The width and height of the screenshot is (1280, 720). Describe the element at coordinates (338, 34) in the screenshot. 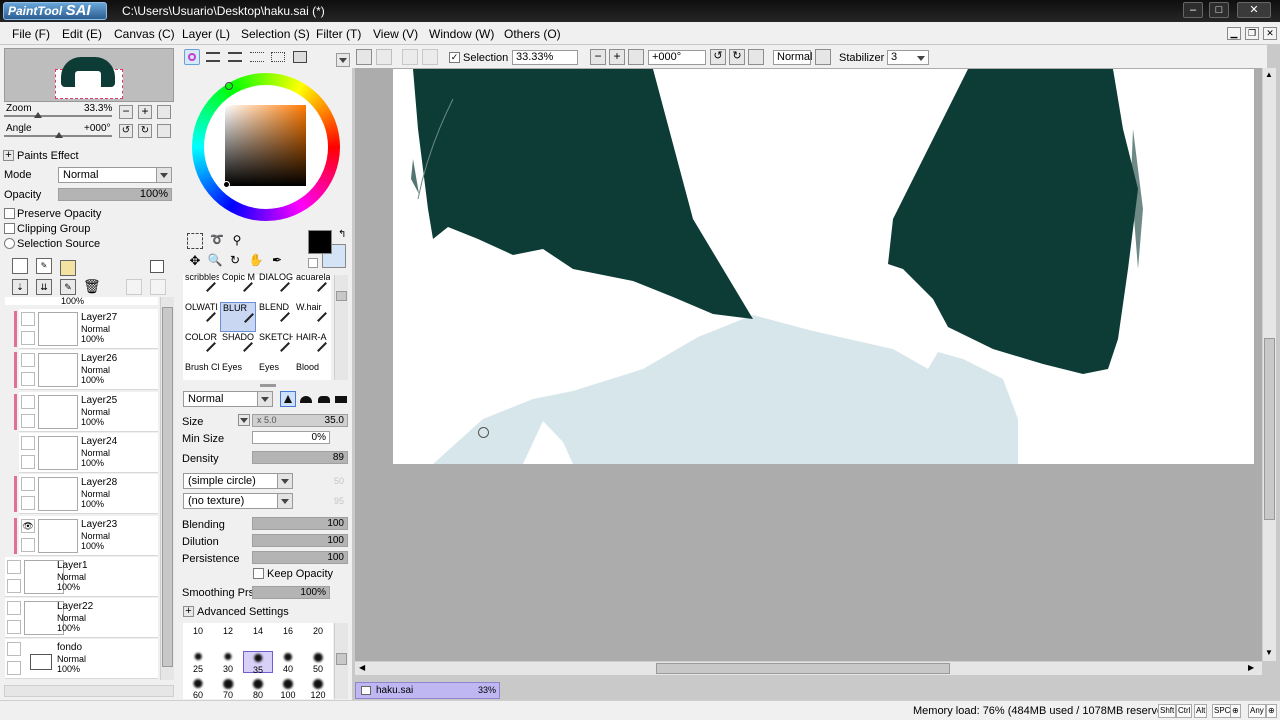

I see `menu-filter: Filter (T)` at that location.